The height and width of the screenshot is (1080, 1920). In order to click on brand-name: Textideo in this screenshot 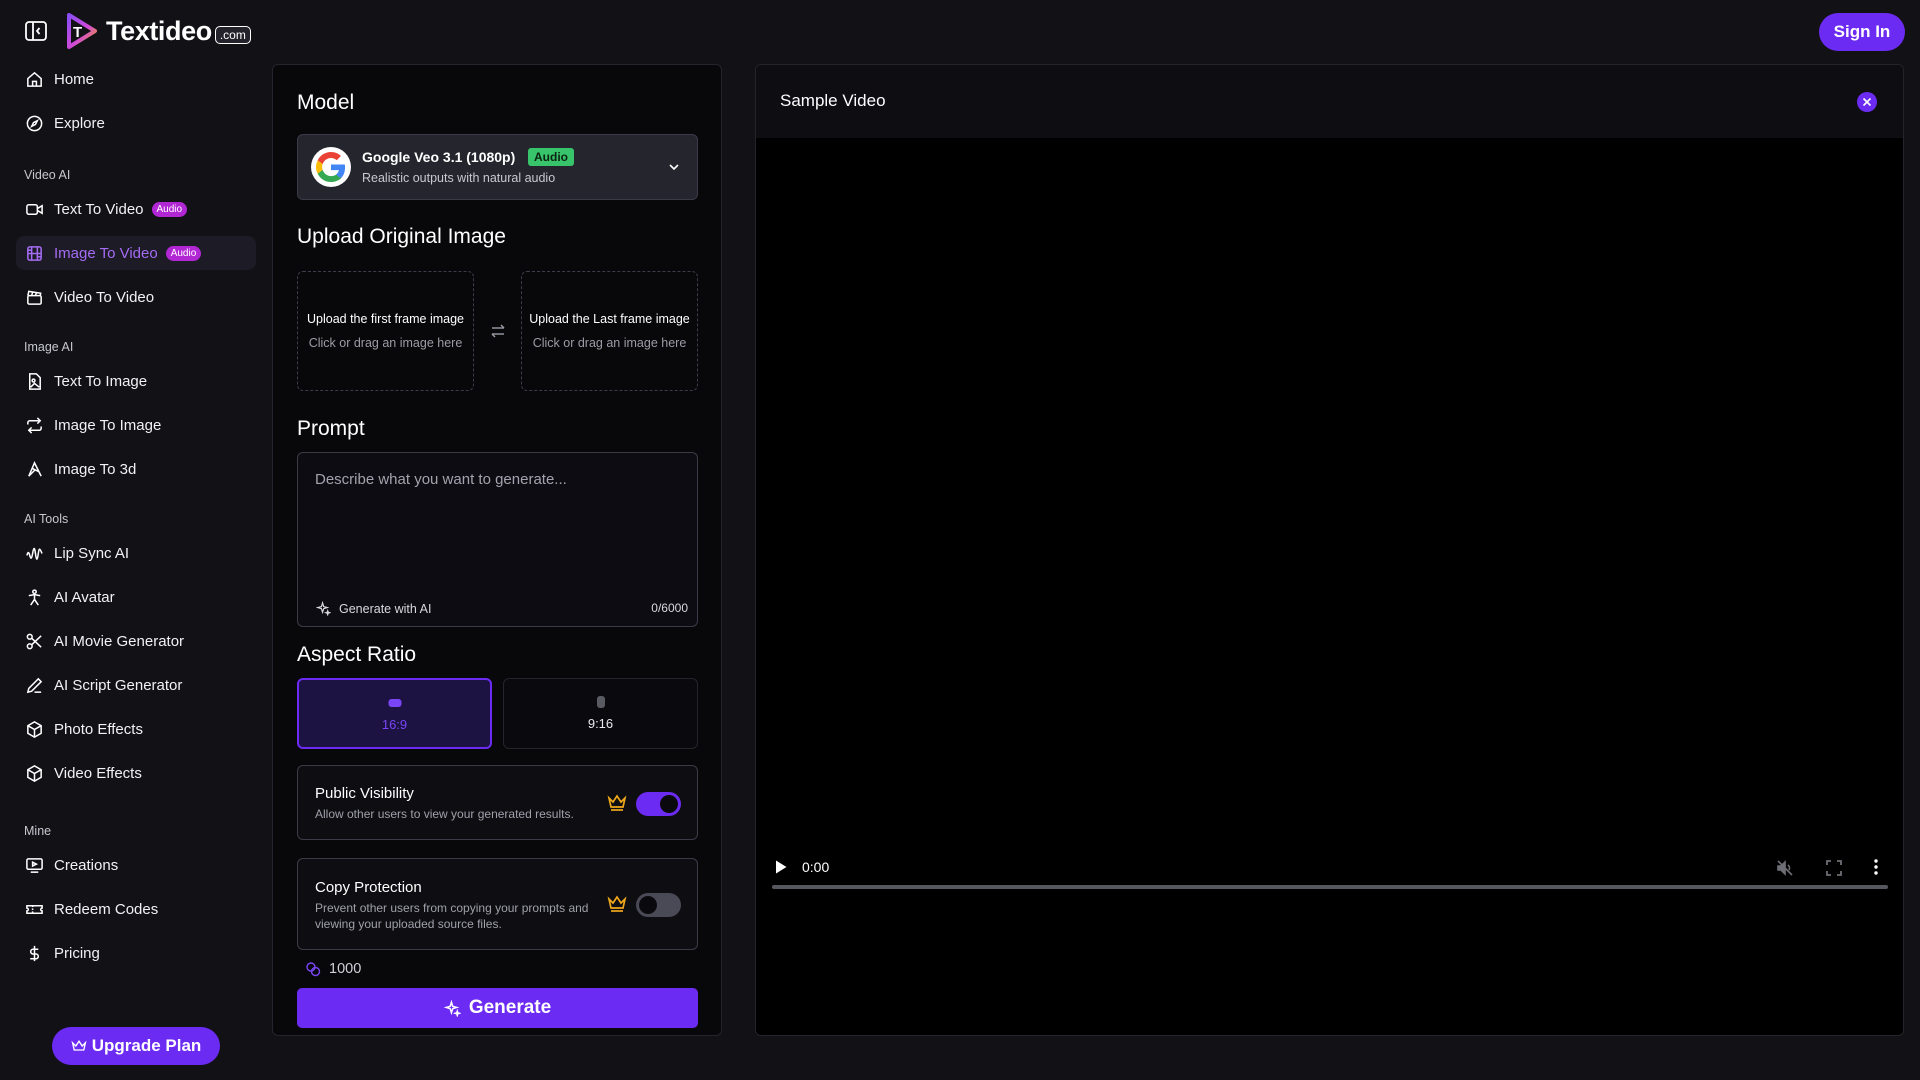, I will do `click(159, 30)`.